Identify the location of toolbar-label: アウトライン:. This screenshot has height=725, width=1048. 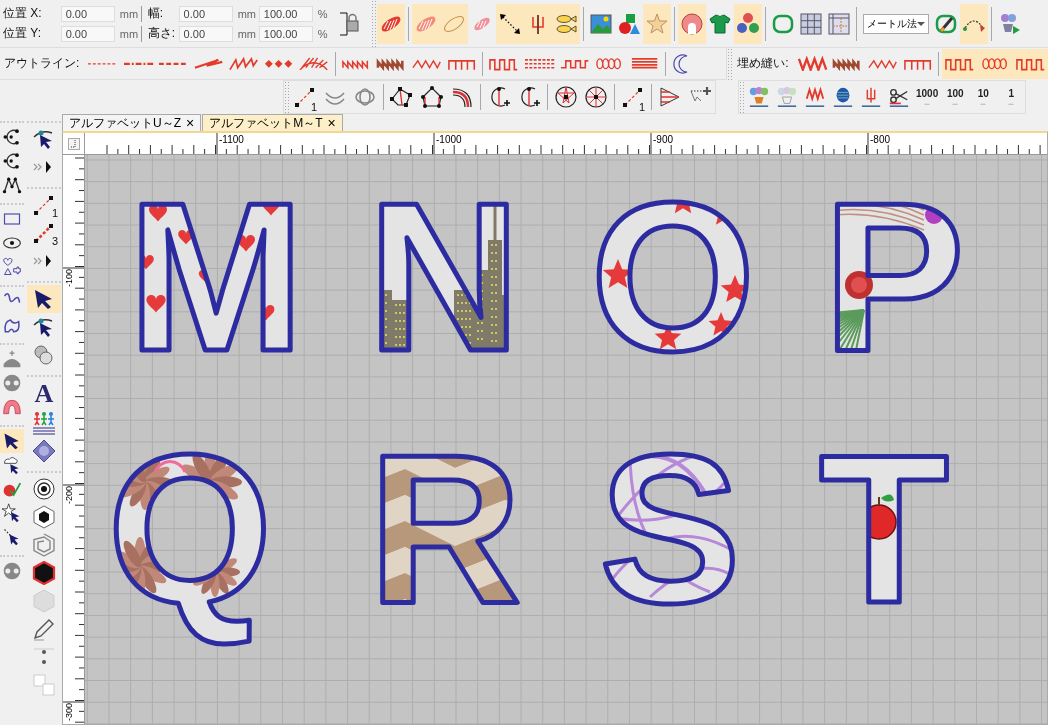
(42, 63).